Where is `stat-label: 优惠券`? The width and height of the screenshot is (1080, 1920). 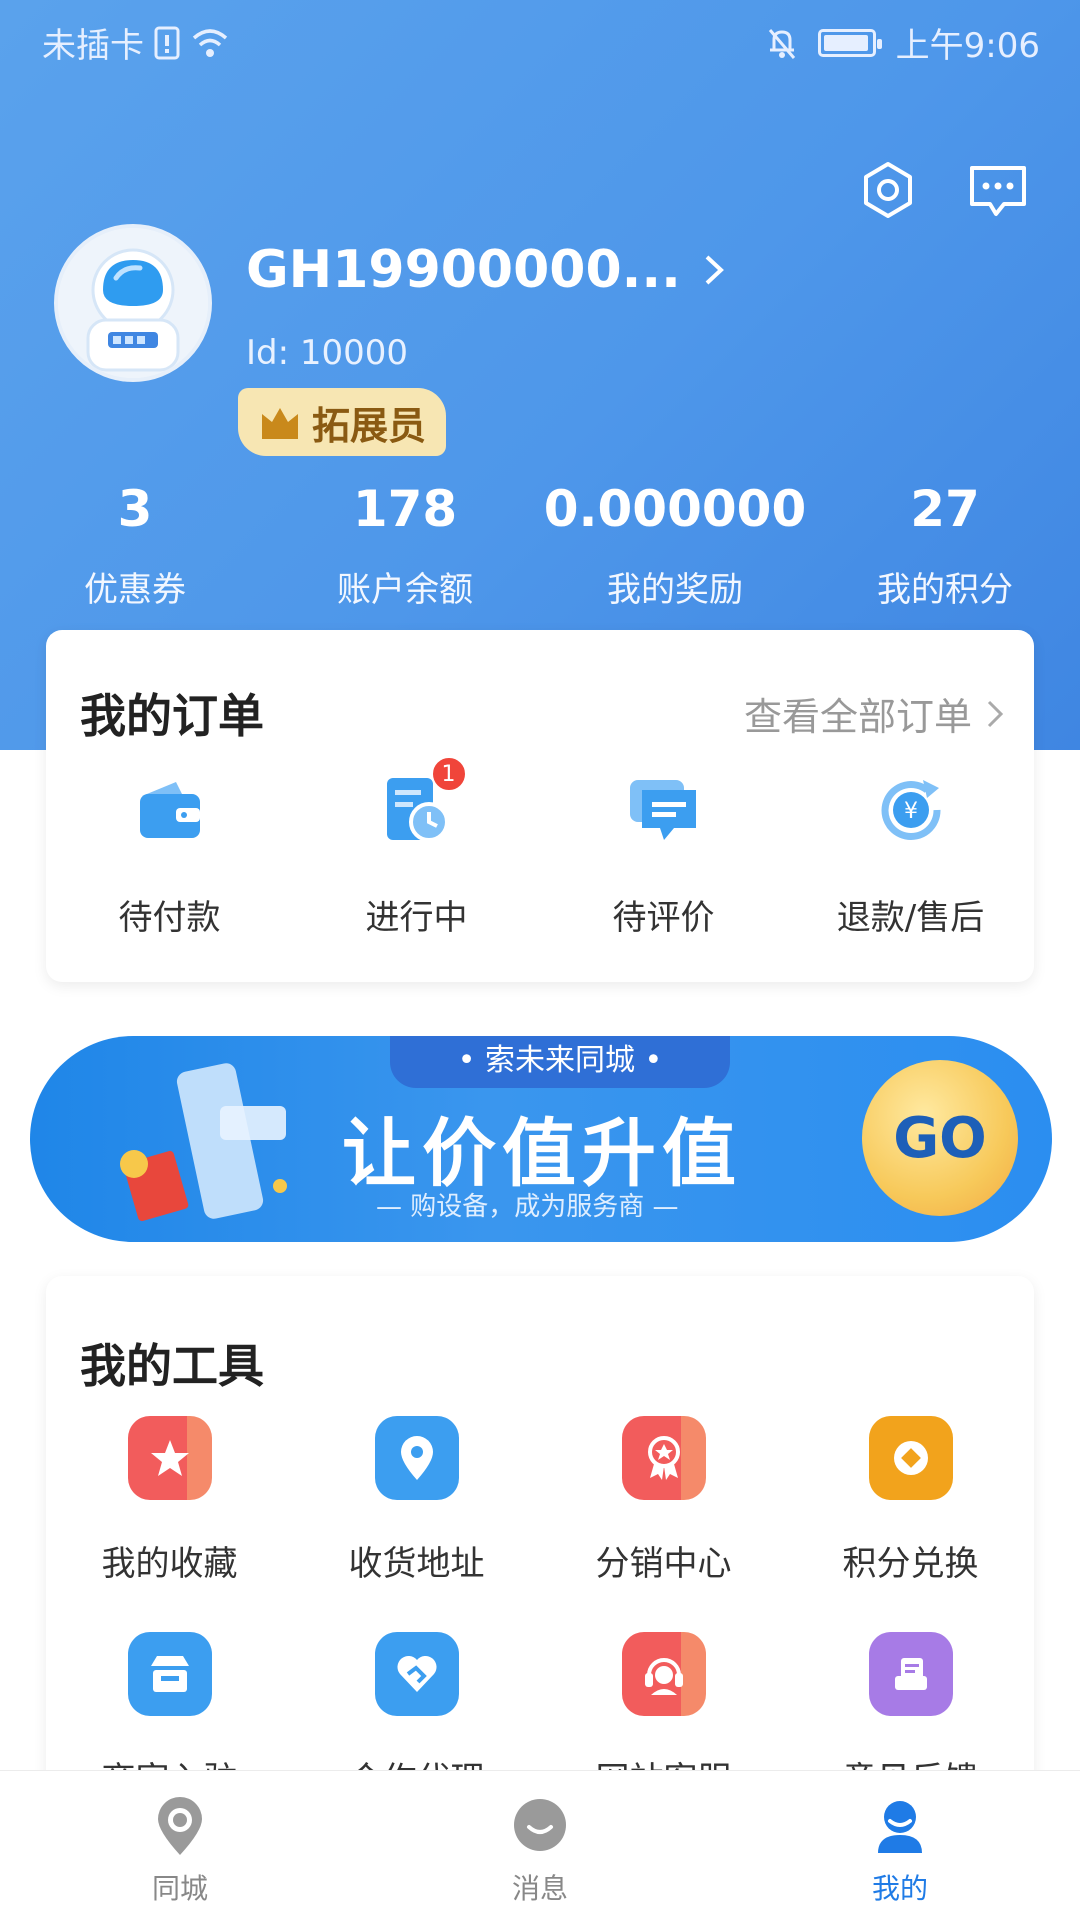 stat-label: 优惠券 is located at coordinates (135, 590).